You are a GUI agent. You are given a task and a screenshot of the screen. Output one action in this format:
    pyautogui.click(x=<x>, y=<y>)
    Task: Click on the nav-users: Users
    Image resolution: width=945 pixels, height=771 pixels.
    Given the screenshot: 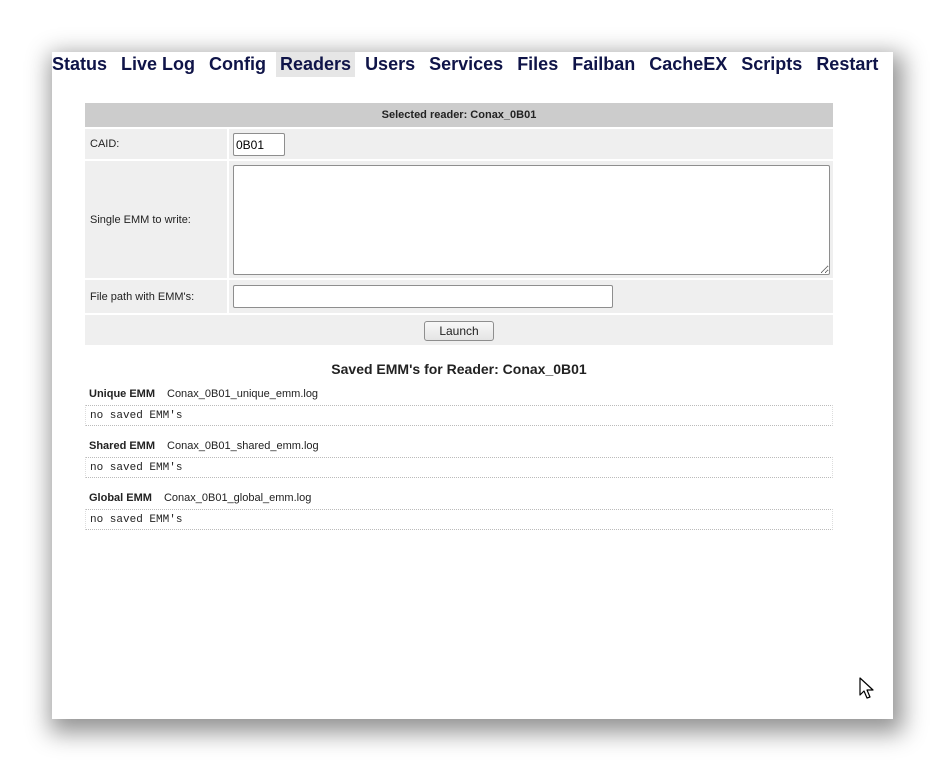 What is the action you would take?
    pyautogui.click(x=392, y=64)
    